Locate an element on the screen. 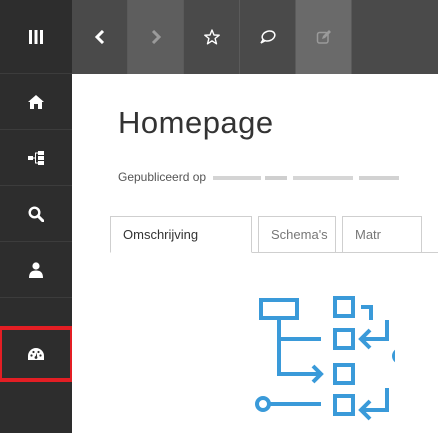  menu-icon is located at coordinates (36, 36).